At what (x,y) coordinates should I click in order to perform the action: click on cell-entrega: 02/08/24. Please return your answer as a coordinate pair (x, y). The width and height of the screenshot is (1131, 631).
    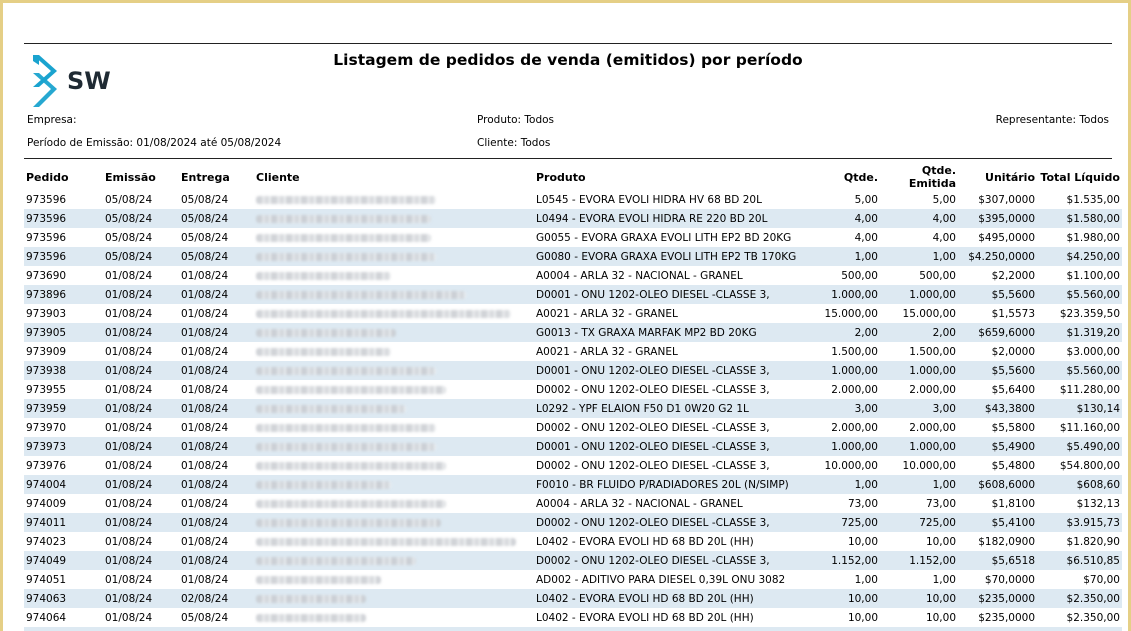
    Looking at the image, I should click on (216, 598).